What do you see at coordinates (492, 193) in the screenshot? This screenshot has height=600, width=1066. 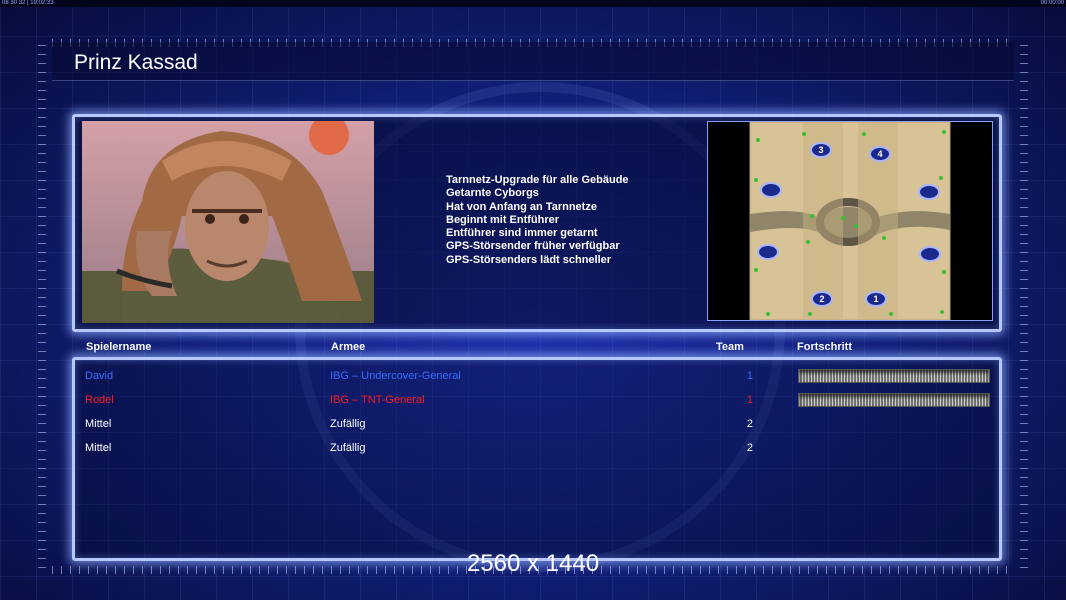 I see `feature-line: Getarnte Cyborgs` at bounding box center [492, 193].